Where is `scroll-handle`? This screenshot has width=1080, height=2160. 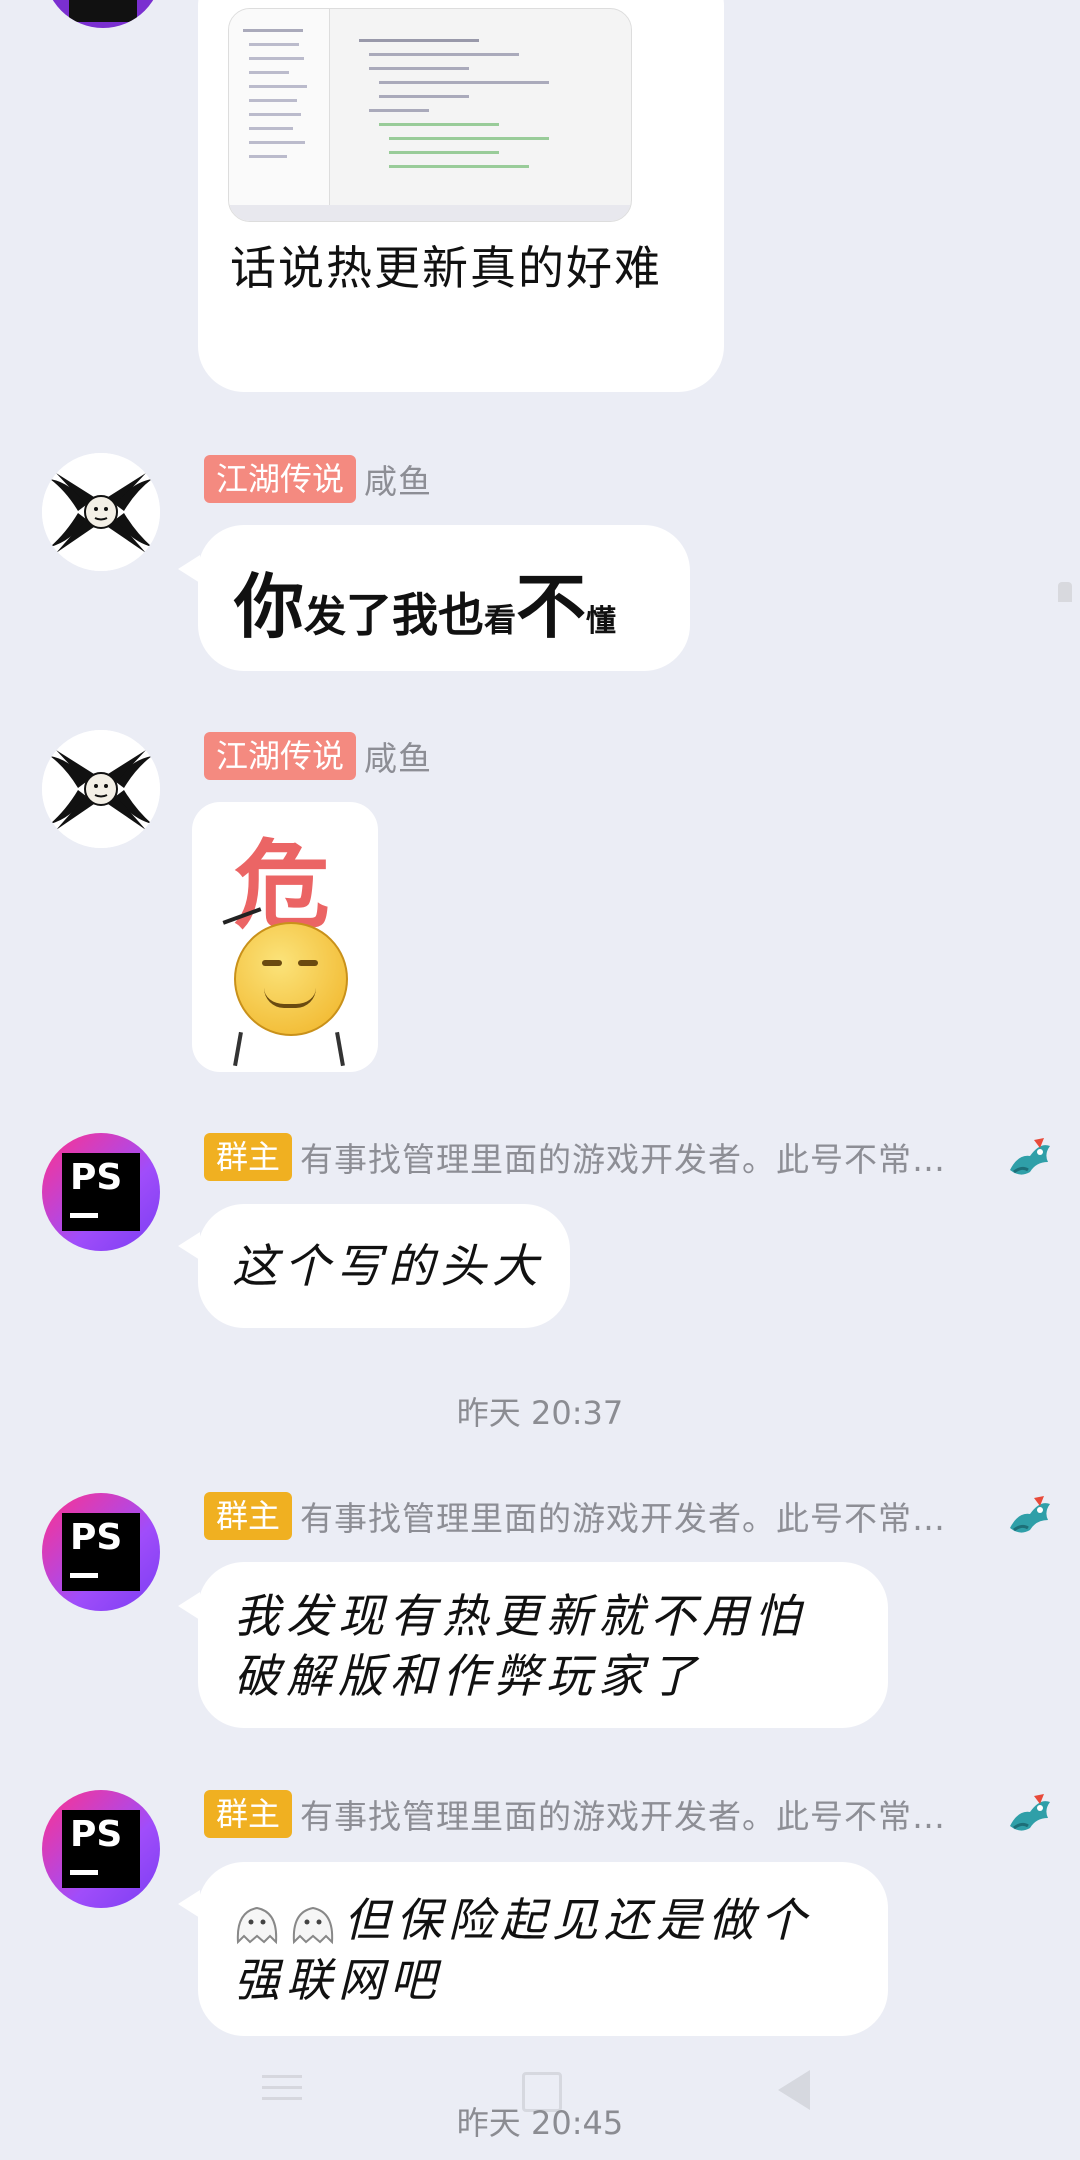
scroll-handle is located at coordinates (1065, 592).